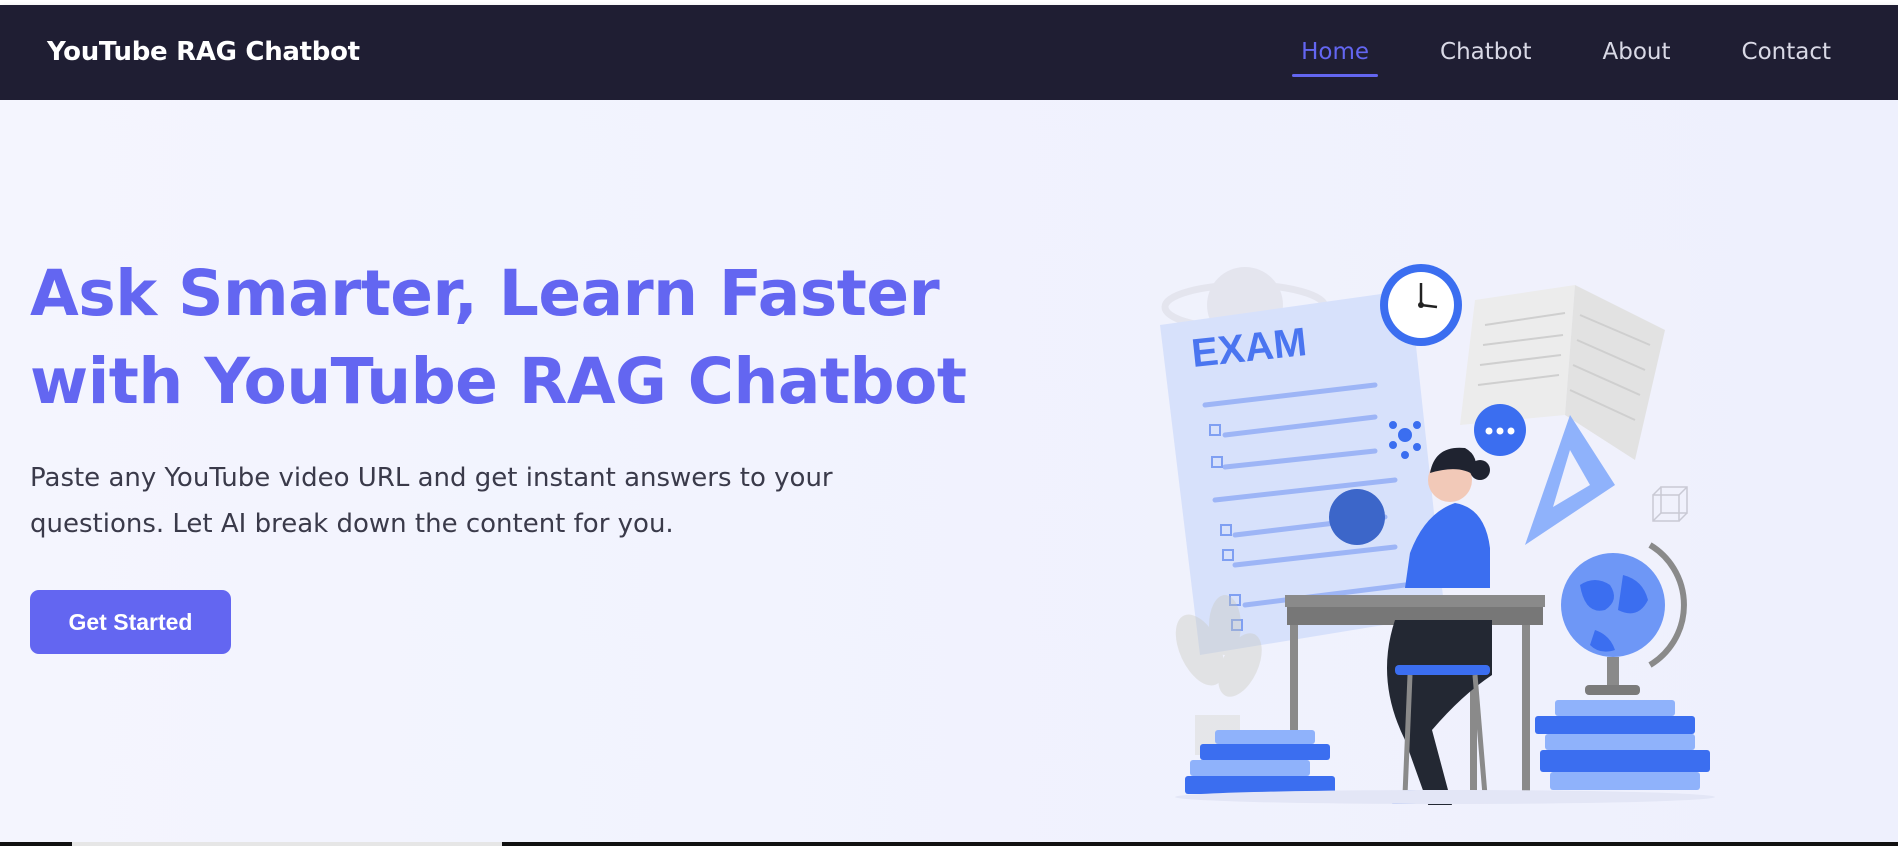 This screenshot has width=1898, height=846. Describe the element at coordinates (1566, 58) in the screenshot. I see `nav-links: Home Chatbot About Contact` at that location.